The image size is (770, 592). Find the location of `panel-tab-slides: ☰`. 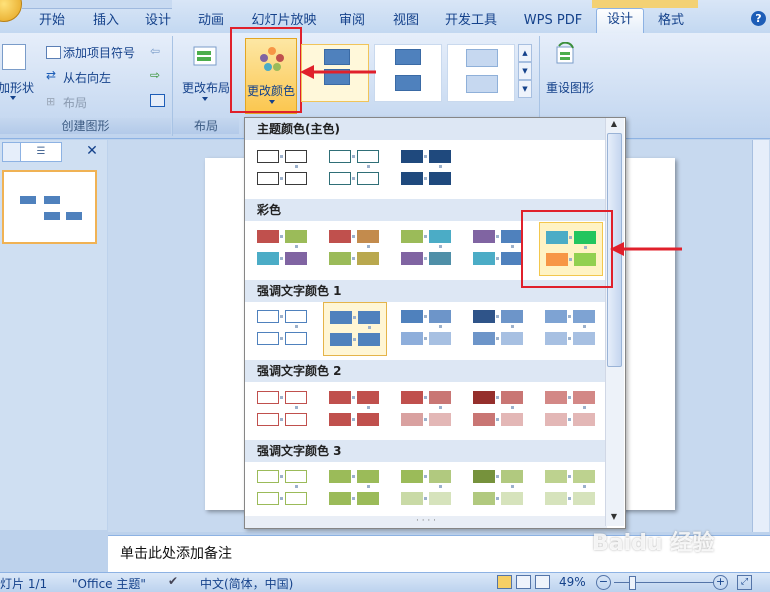

panel-tab-slides: ☰ is located at coordinates (41, 152).